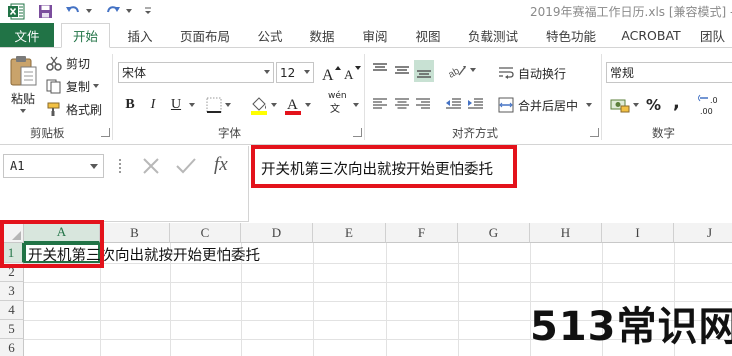 This screenshot has width=732, height=356. I want to click on number-format-combo: 常规, so click(669, 72).